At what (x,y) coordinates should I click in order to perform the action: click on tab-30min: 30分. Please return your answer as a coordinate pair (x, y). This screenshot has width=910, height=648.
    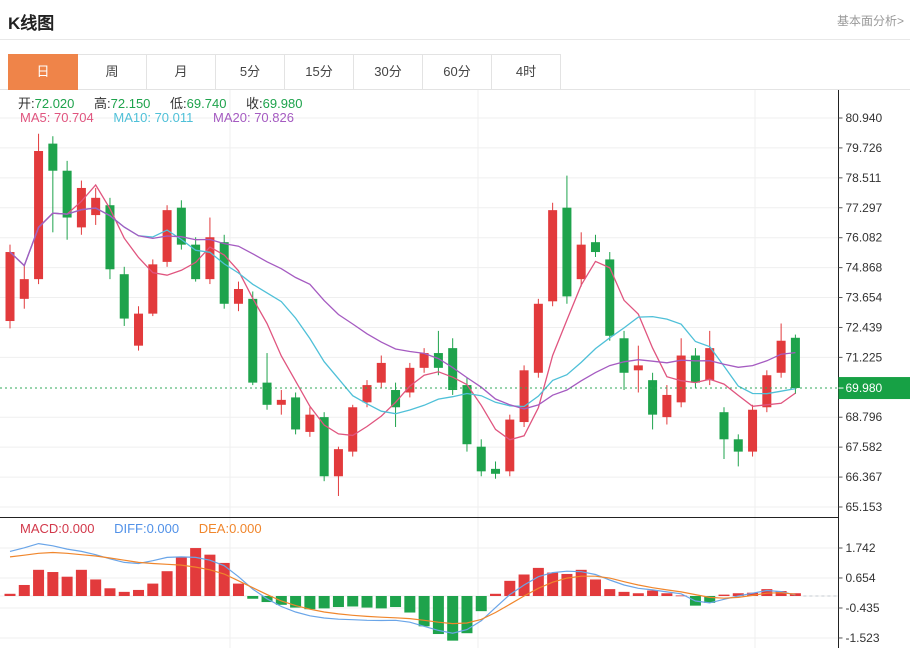
    Looking at the image, I should click on (388, 72).